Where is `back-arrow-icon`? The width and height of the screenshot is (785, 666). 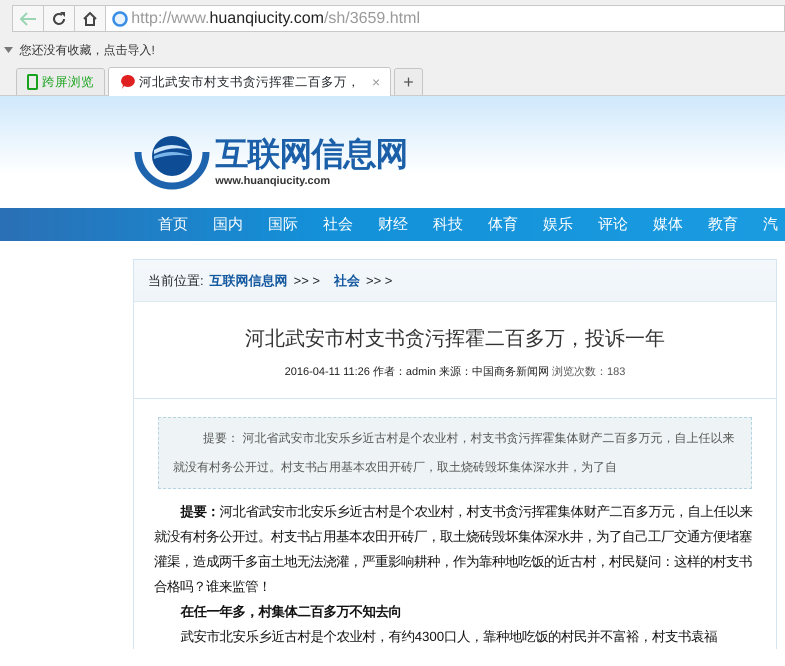 back-arrow-icon is located at coordinates (28, 19).